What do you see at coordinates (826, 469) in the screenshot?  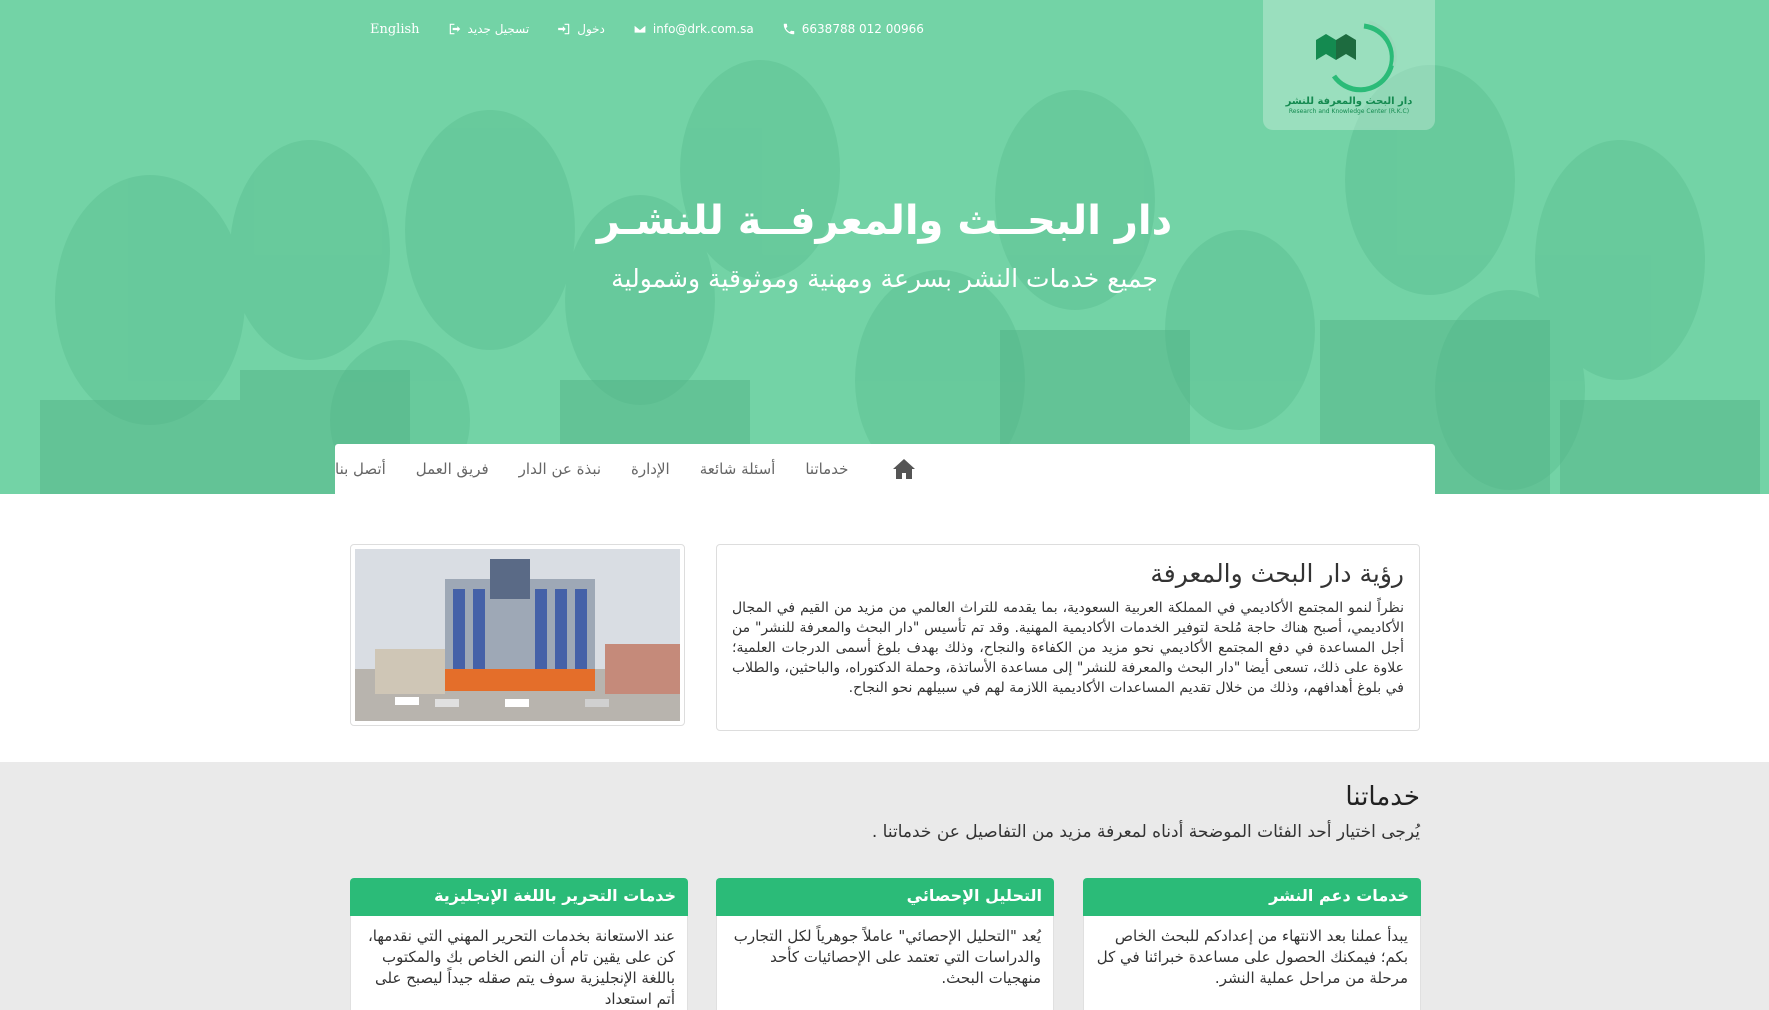 I see `nav-item-services: خدماتنا` at bounding box center [826, 469].